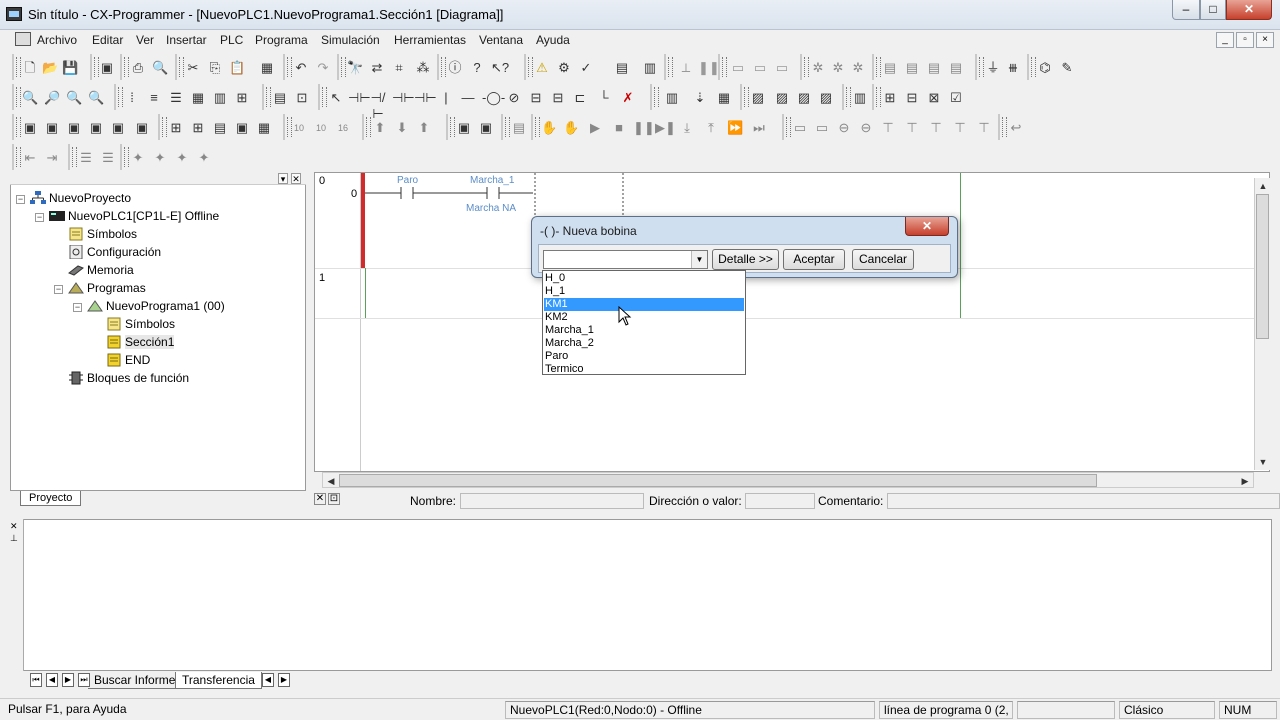 Image resolution: width=1280 pixels, height=720 pixels. I want to click on undo-icon: ↶, so click(301, 68).